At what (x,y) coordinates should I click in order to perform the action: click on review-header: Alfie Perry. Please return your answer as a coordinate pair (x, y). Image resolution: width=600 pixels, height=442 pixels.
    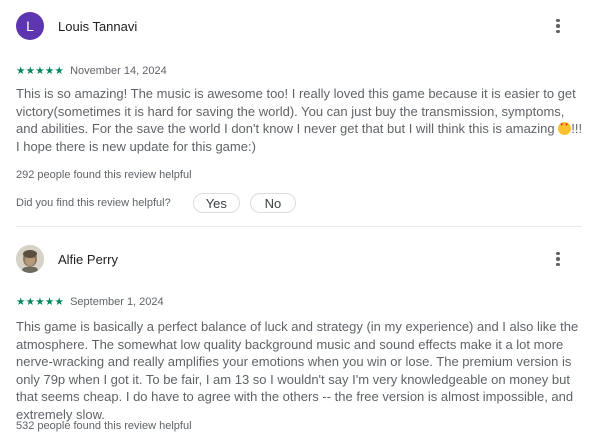
    Looking at the image, I should click on (67, 259).